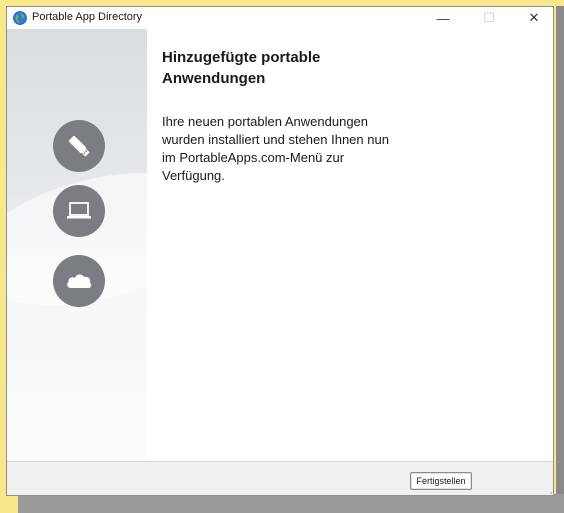 The height and width of the screenshot is (513, 564). I want to click on minimize-icon: —, so click(443, 18).